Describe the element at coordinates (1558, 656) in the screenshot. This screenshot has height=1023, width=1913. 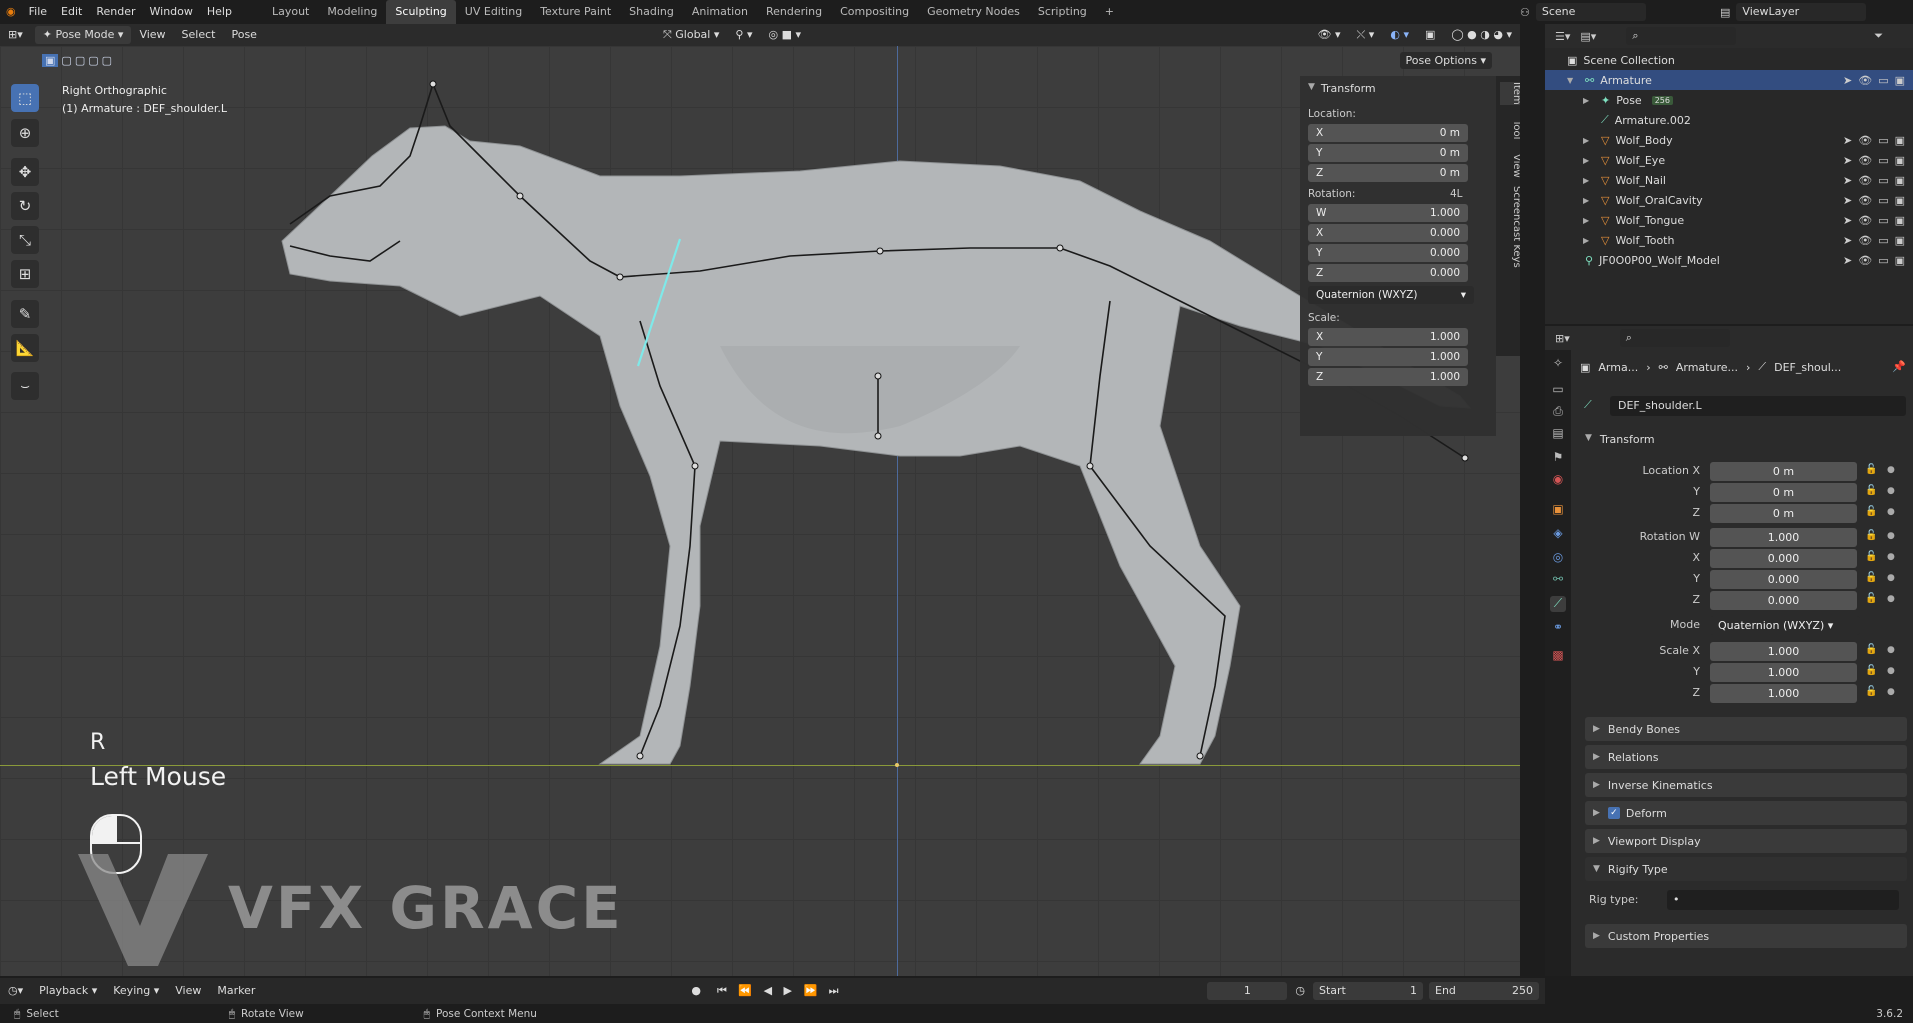
I see `texture-props-icon: ▩` at that location.